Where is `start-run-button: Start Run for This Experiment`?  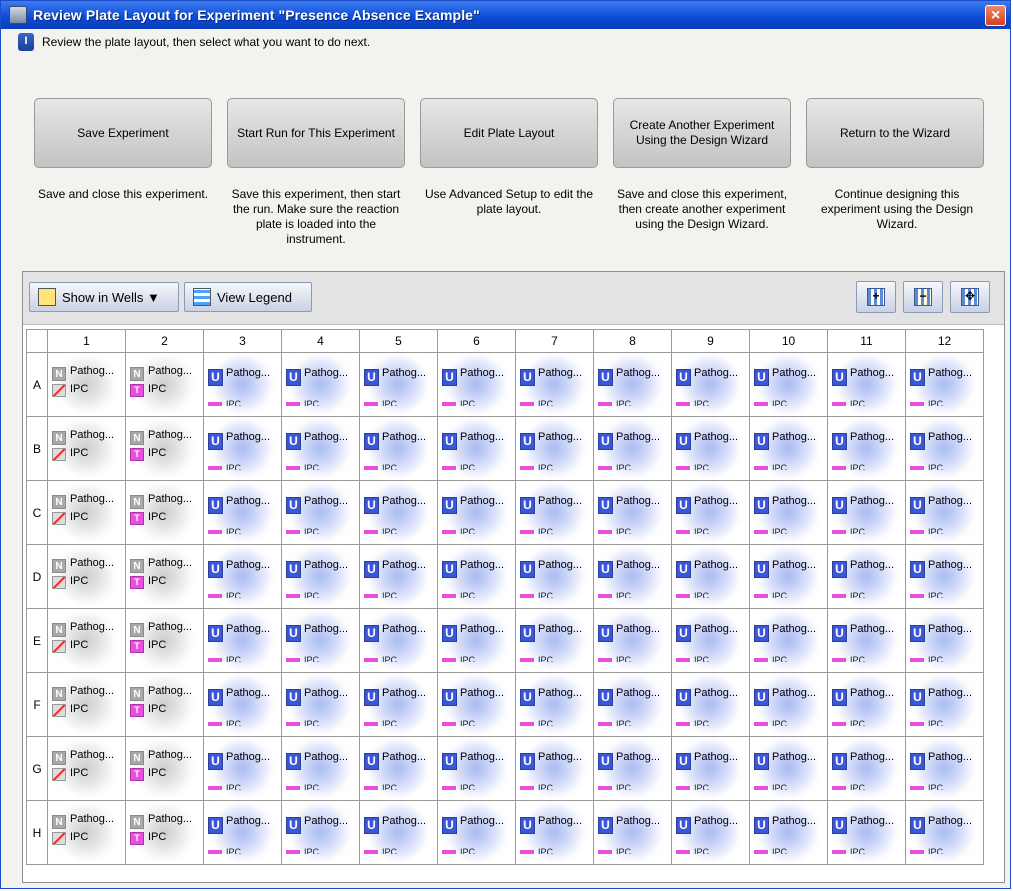
start-run-button: Start Run for This Experiment is located at coordinates (316, 133).